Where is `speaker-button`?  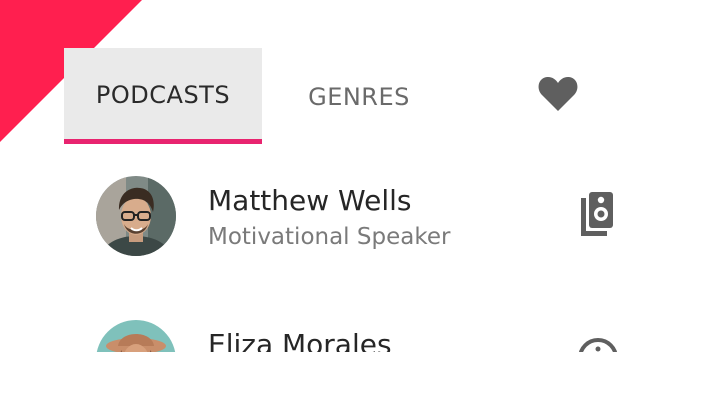 speaker-button is located at coordinates (598, 216).